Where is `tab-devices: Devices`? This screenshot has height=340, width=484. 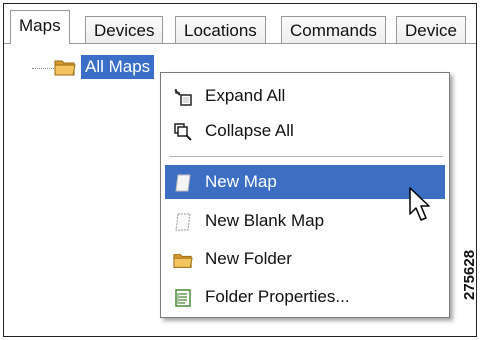
tab-devices: Devices is located at coordinates (124, 30).